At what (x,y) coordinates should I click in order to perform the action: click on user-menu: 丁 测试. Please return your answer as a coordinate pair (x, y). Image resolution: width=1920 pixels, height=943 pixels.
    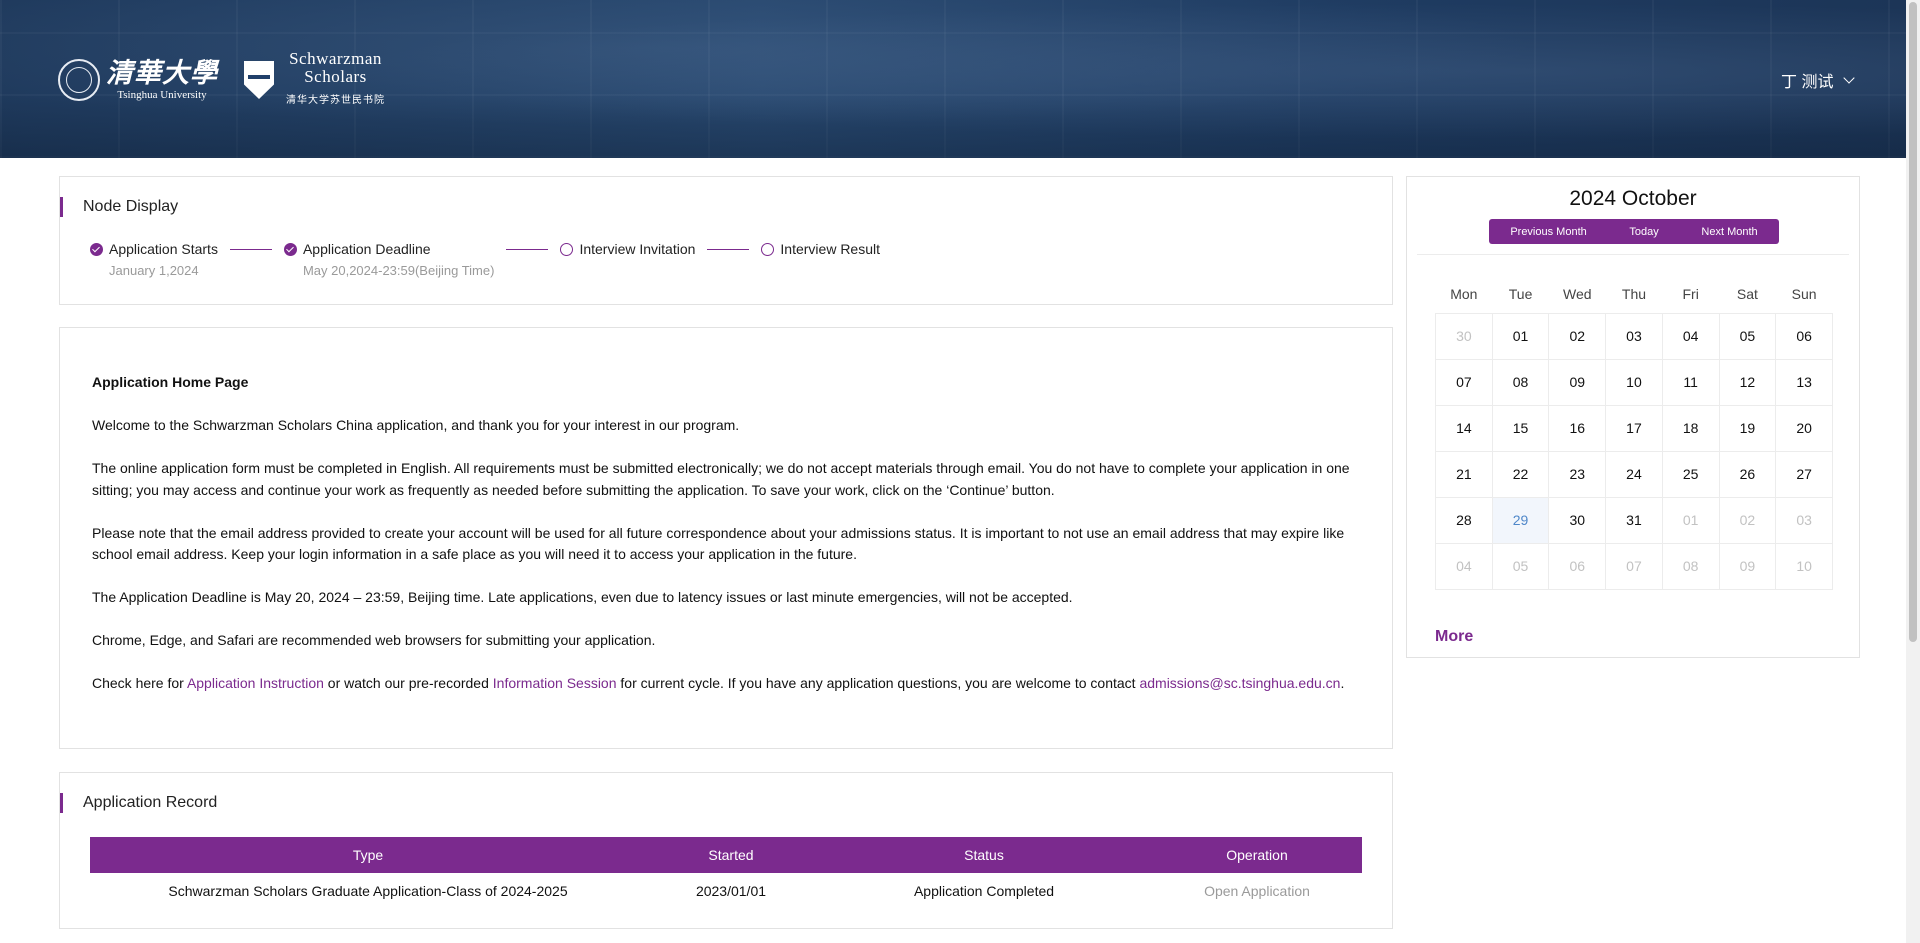
    Looking at the image, I should click on (1818, 80).